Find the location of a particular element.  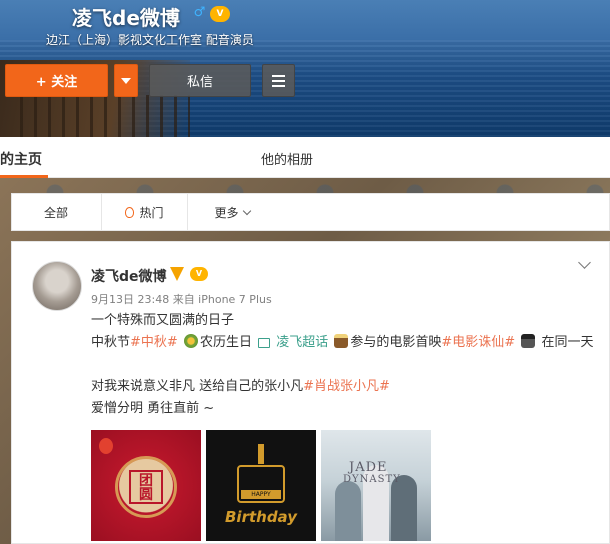

birthday-title: Birthday is located at coordinates (261, 517).